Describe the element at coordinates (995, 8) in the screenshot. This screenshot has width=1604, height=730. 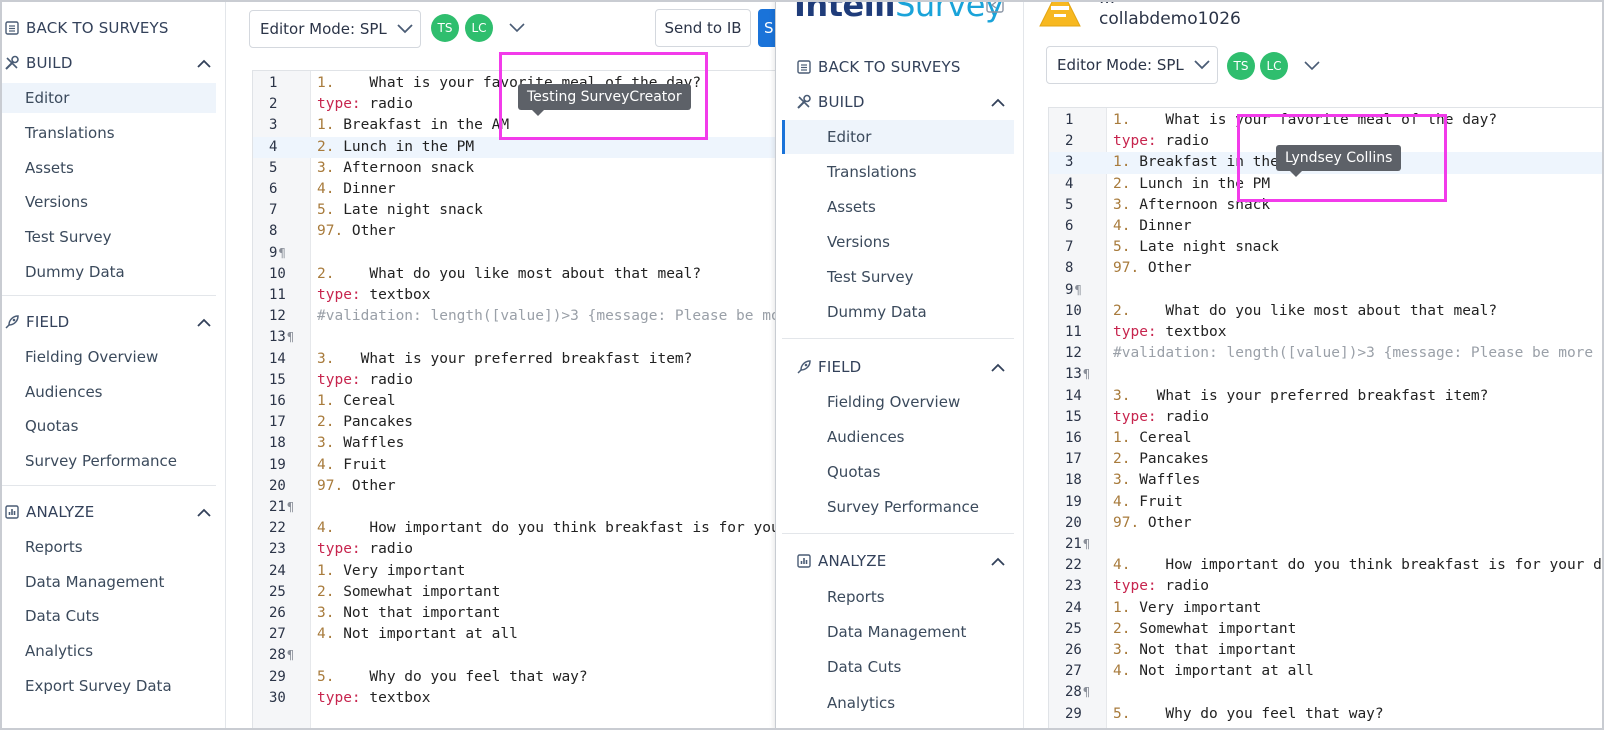
I see `collapse-sidebar-icon` at that location.